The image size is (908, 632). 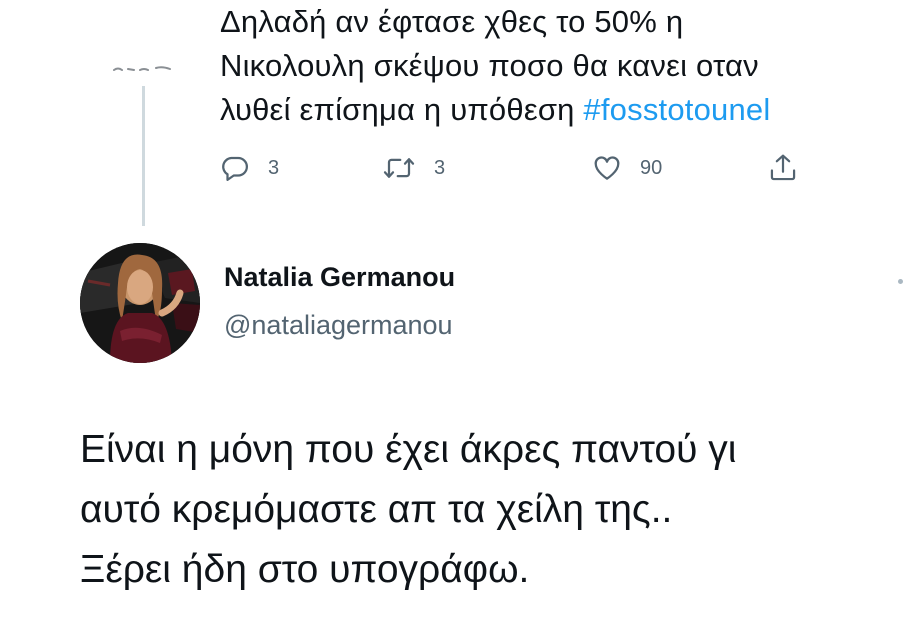 What do you see at coordinates (900, 281) in the screenshot?
I see `more-icon` at bounding box center [900, 281].